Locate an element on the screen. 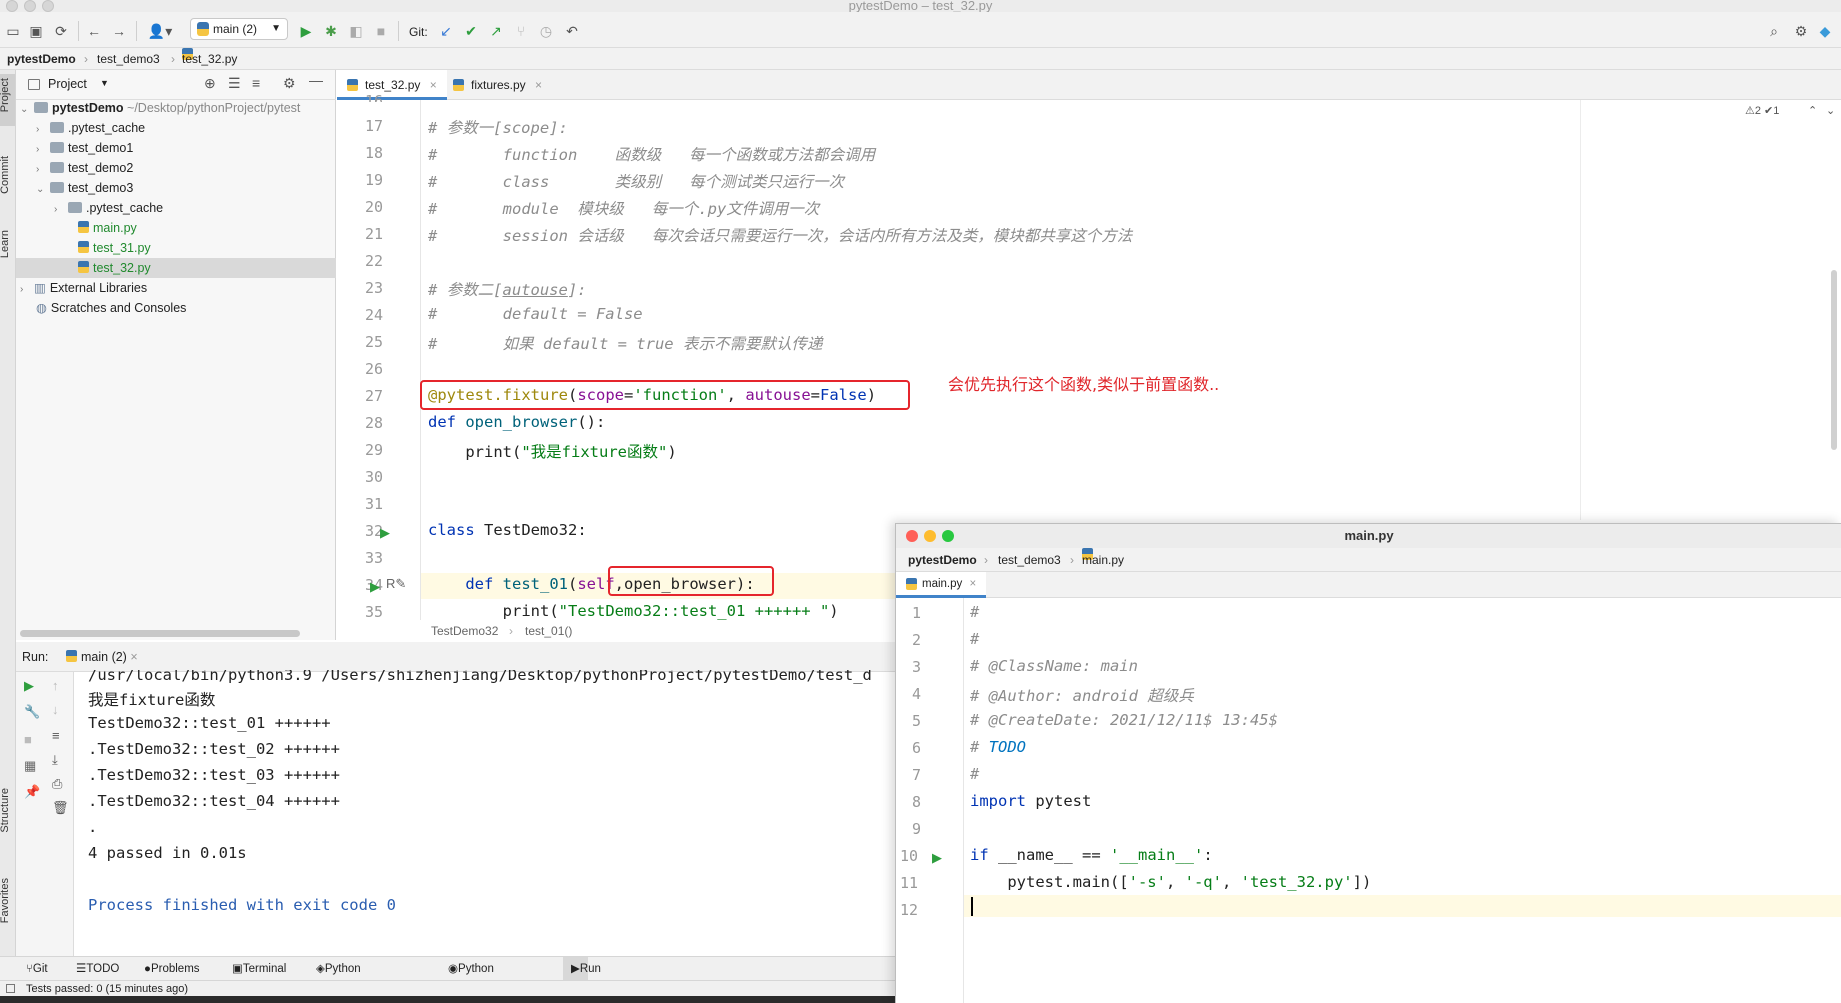  tab-git: ⑂ Git is located at coordinates (37, 969).